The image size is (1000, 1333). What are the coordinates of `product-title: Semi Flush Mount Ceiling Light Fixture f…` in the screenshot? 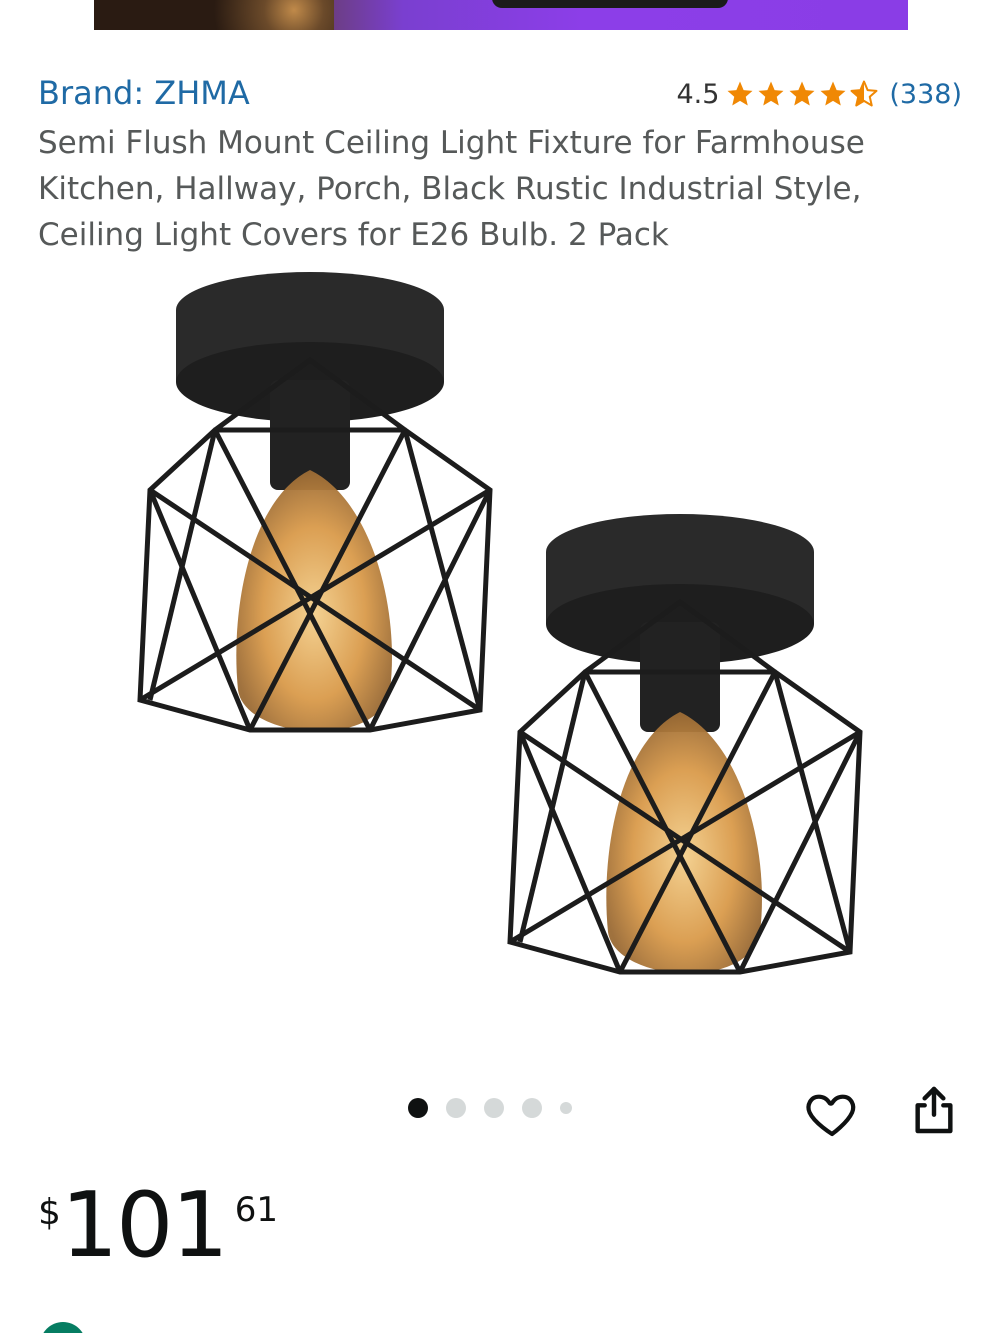 It's located at (451, 189).